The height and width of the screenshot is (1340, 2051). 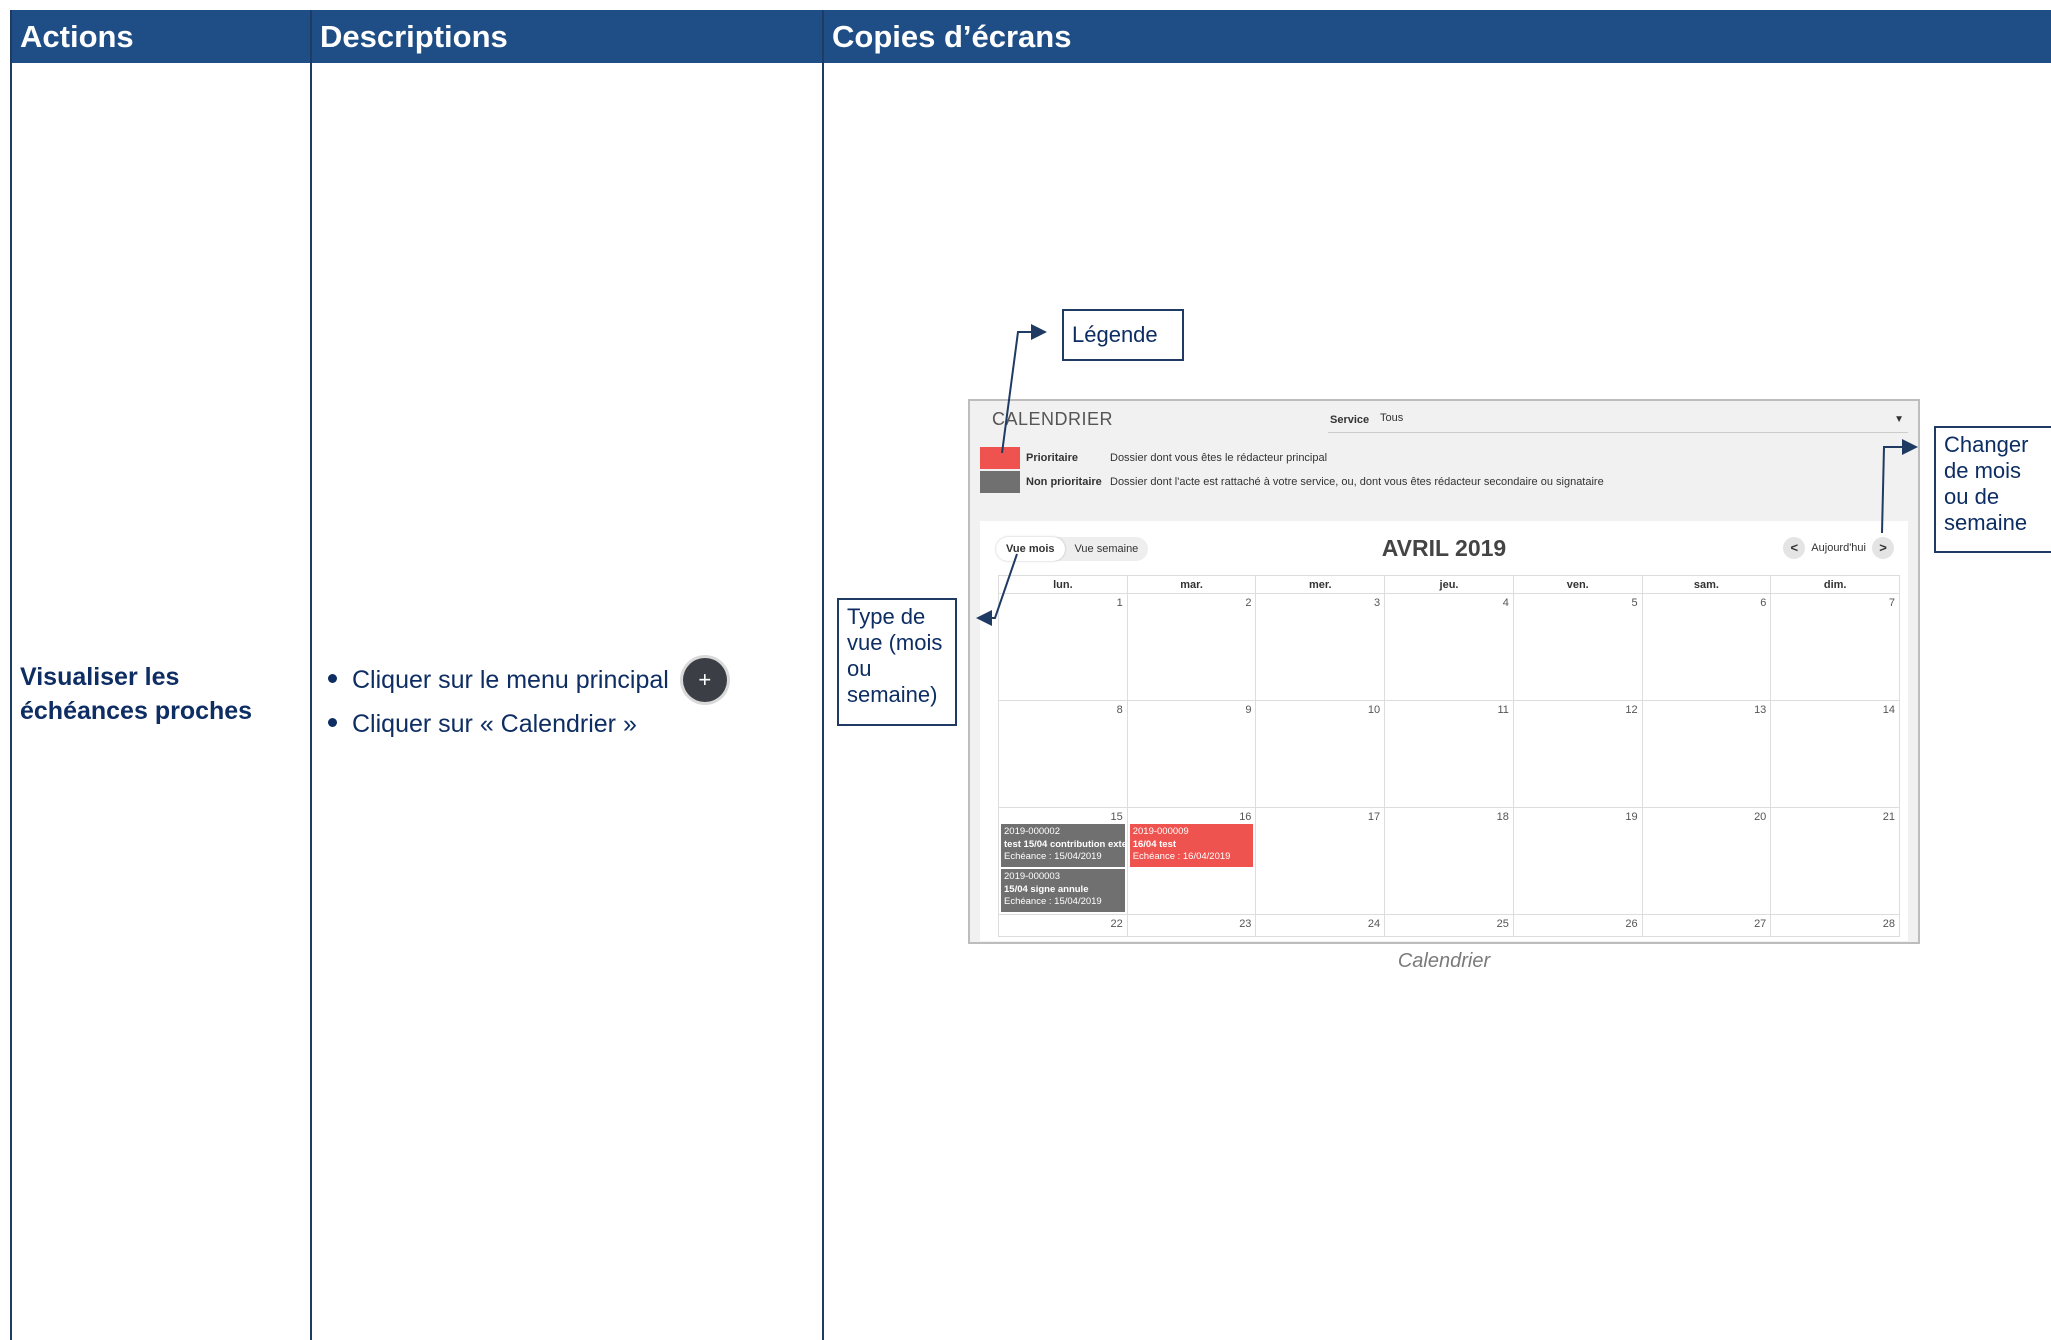 What do you see at coordinates (1578, 584) in the screenshot?
I see `weekday-label: ven.` at bounding box center [1578, 584].